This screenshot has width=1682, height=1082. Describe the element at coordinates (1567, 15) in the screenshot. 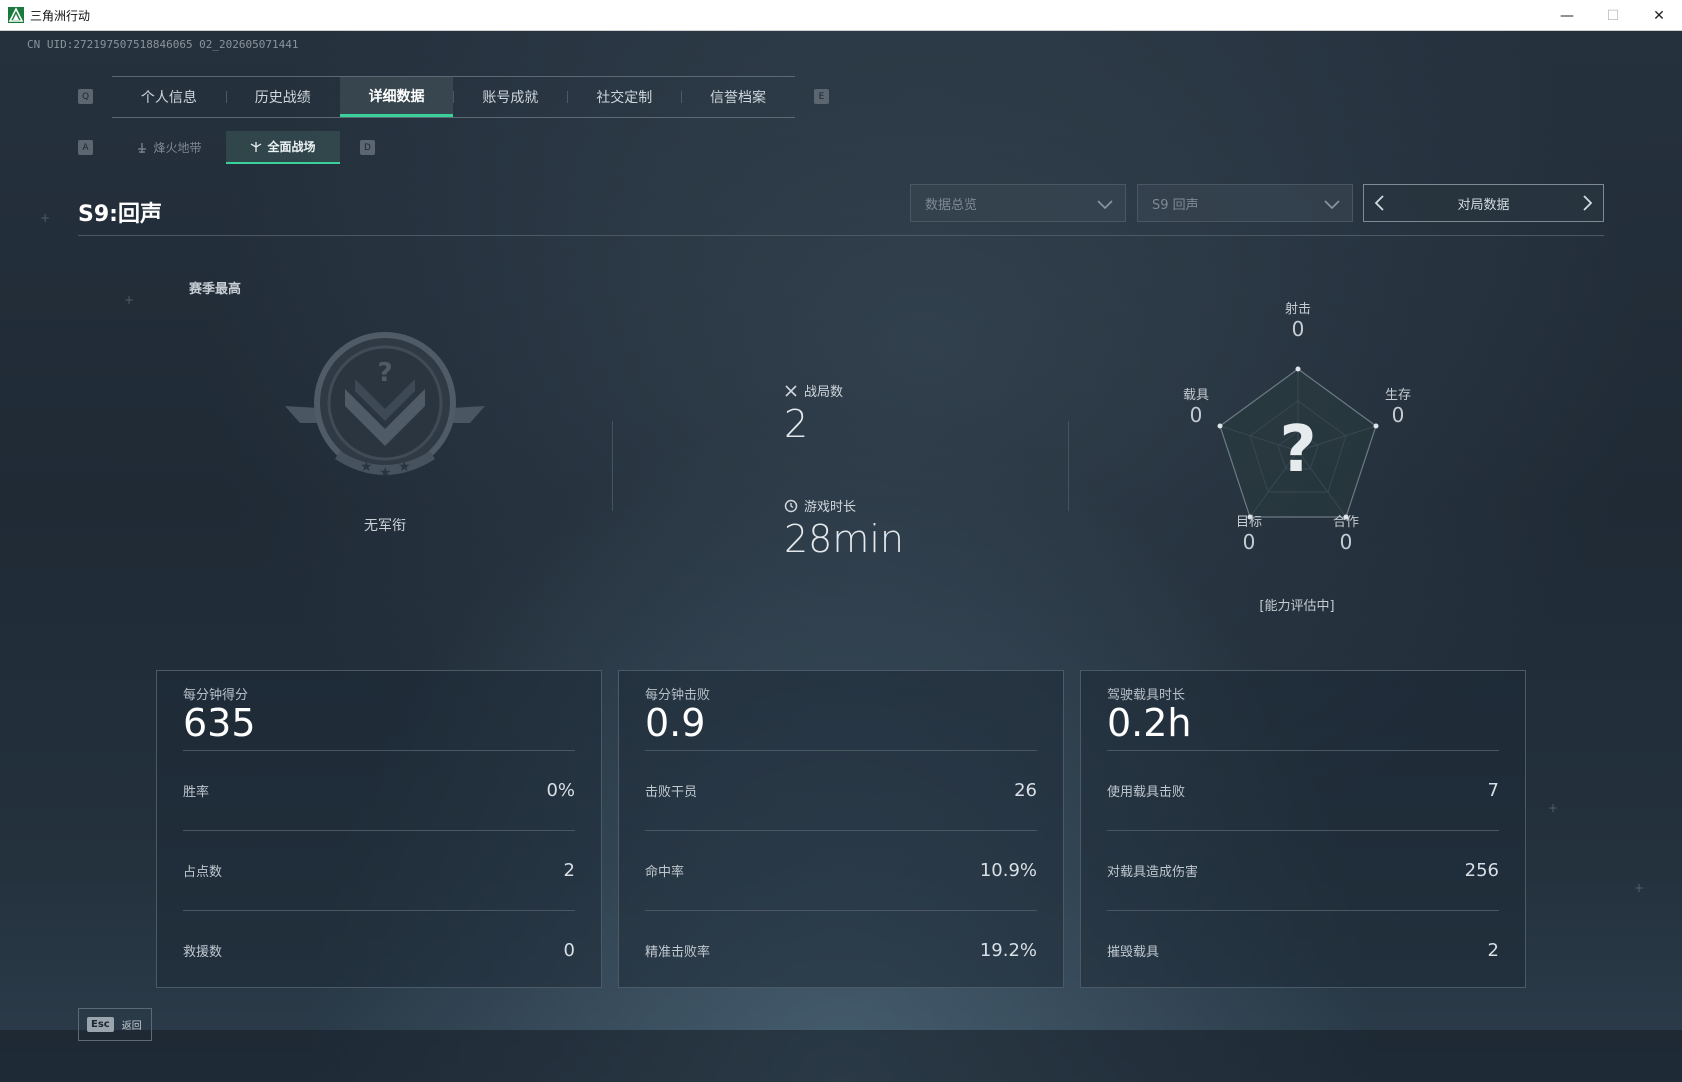

I see `minimize-button: —` at that location.